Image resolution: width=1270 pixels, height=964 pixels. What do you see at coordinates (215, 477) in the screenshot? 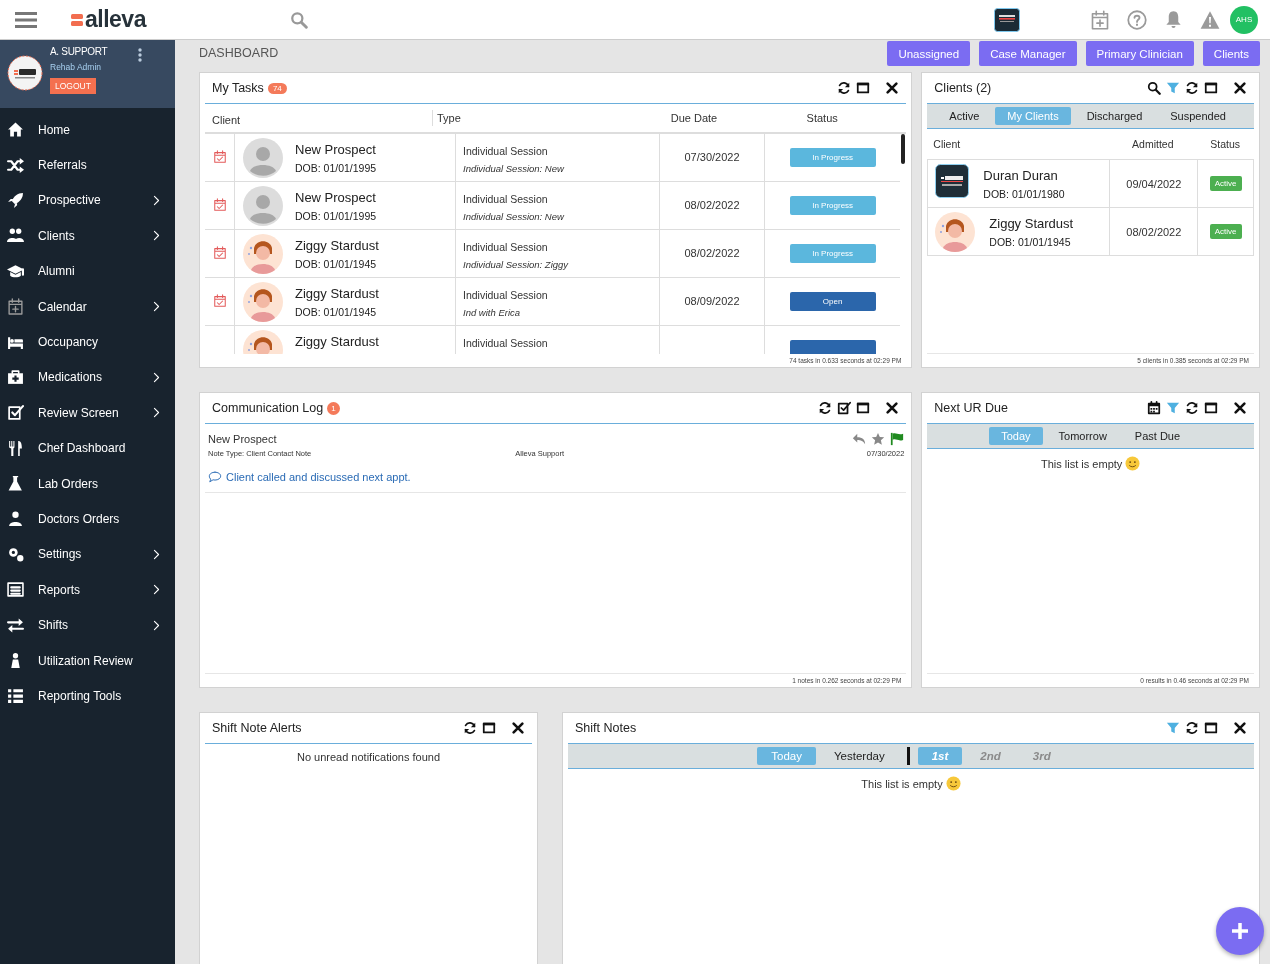
I see `speech-bubble-icon` at bounding box center [215, 477].